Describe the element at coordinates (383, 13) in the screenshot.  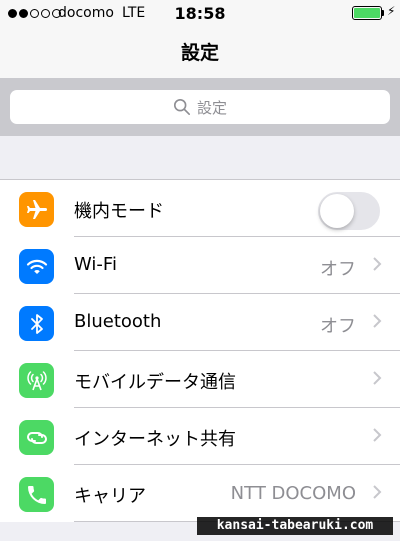
I see `battery-tip` at that location.